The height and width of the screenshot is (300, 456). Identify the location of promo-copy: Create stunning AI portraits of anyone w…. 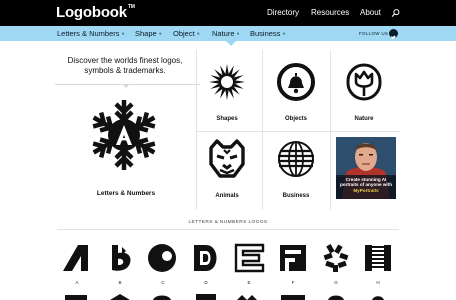
(366, 182).